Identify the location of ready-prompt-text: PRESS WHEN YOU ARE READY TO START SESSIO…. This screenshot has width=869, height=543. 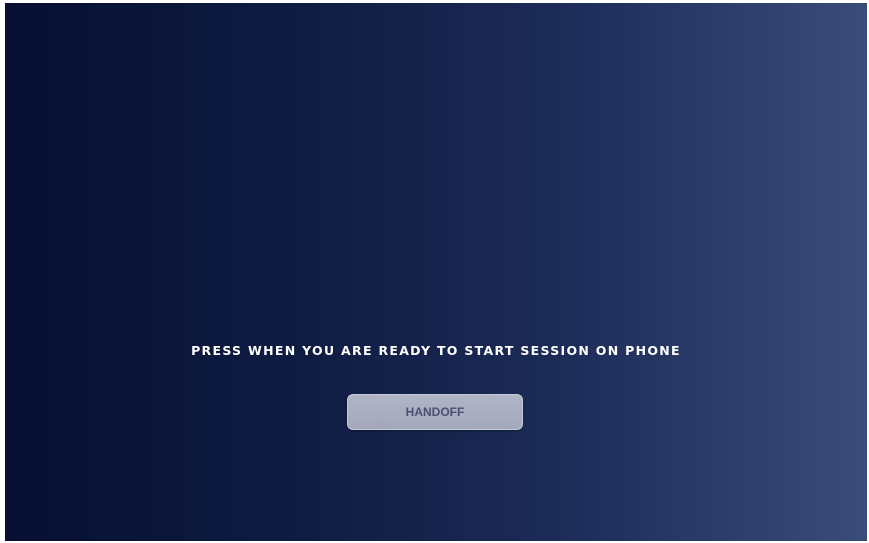
(436, 350).